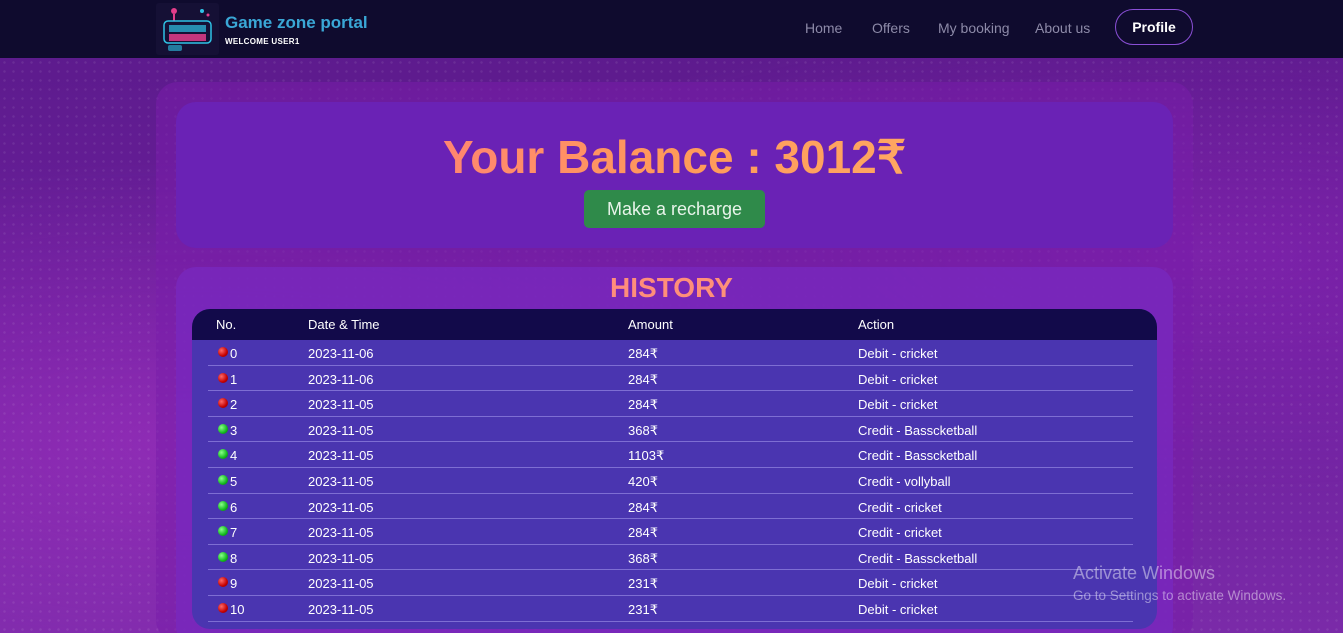 The width and height of the screenshot is (1343, 633). Describe the element at coordinates (674, 379) in the screenshot. I see `table-row: 1 2023-11-06 284₹ Debit - cricket` at that location.